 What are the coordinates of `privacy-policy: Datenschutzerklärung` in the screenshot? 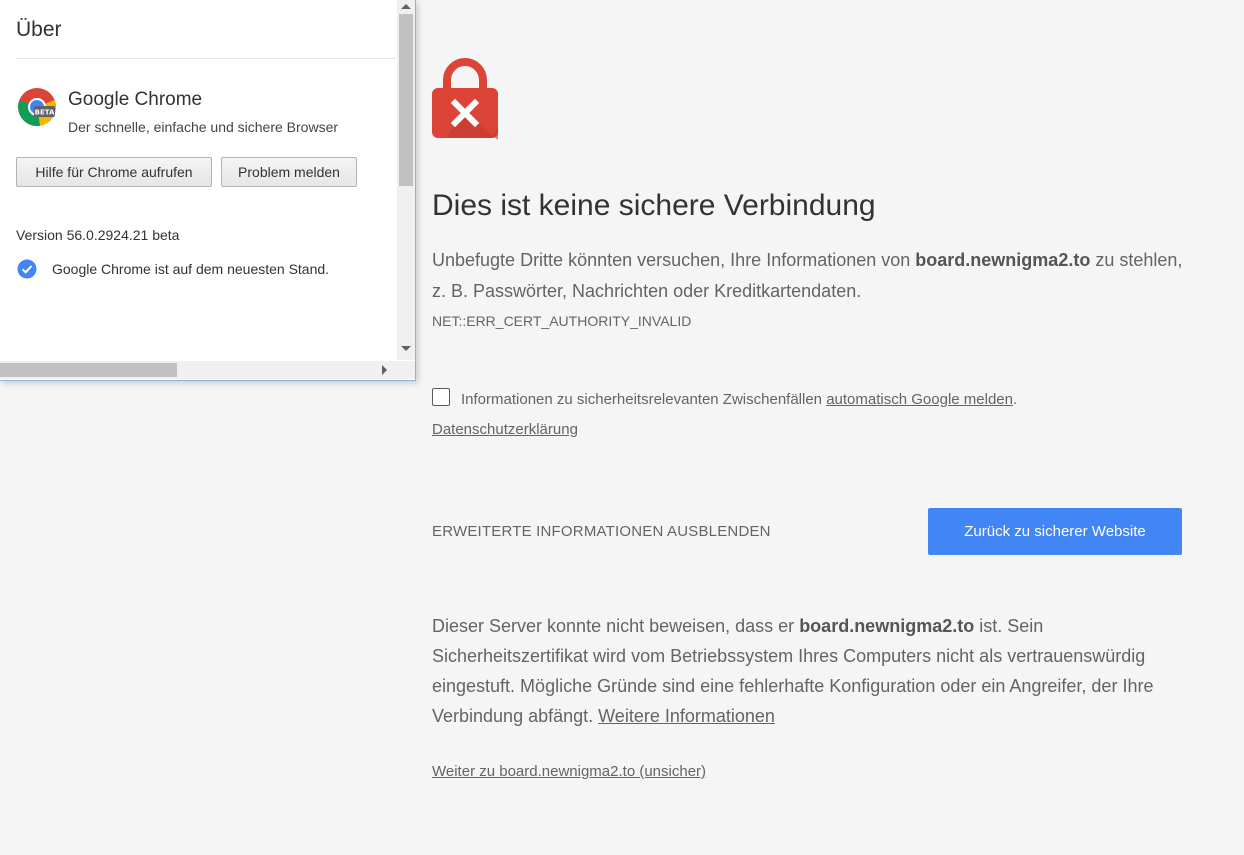 It's located at (505, 429).